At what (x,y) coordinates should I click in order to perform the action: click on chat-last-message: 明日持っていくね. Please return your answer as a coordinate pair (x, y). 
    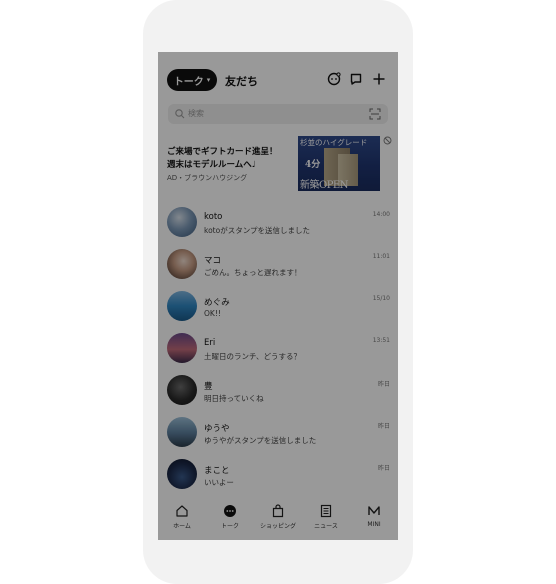
    Looking at the image, I should click on (234, 398).